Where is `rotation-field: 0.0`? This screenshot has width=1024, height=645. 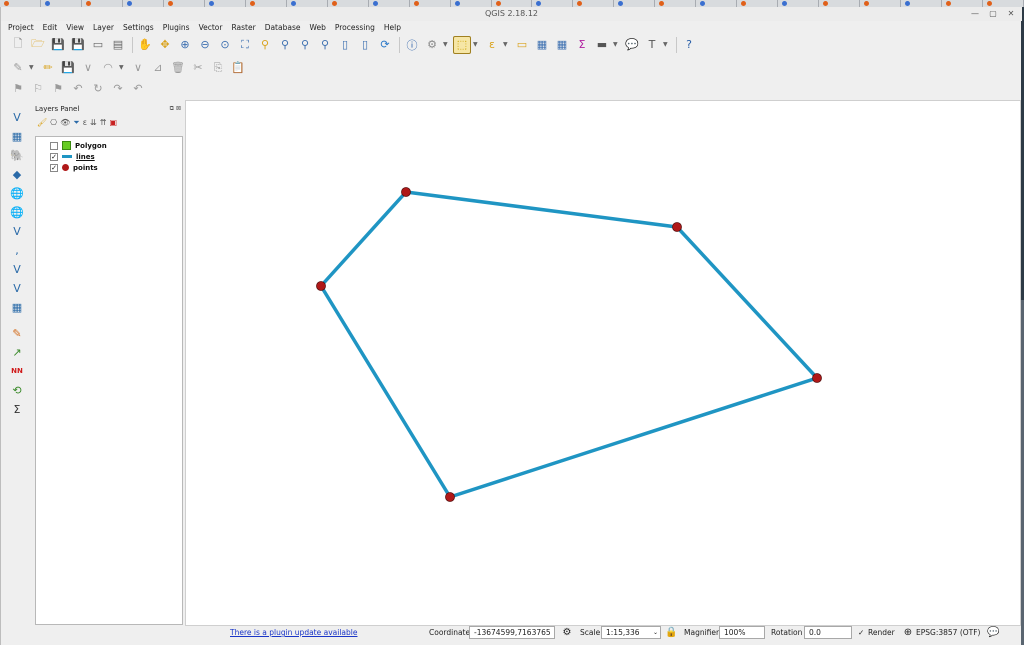 rotation-field: 0.0 is located at coordinates (828, 632).